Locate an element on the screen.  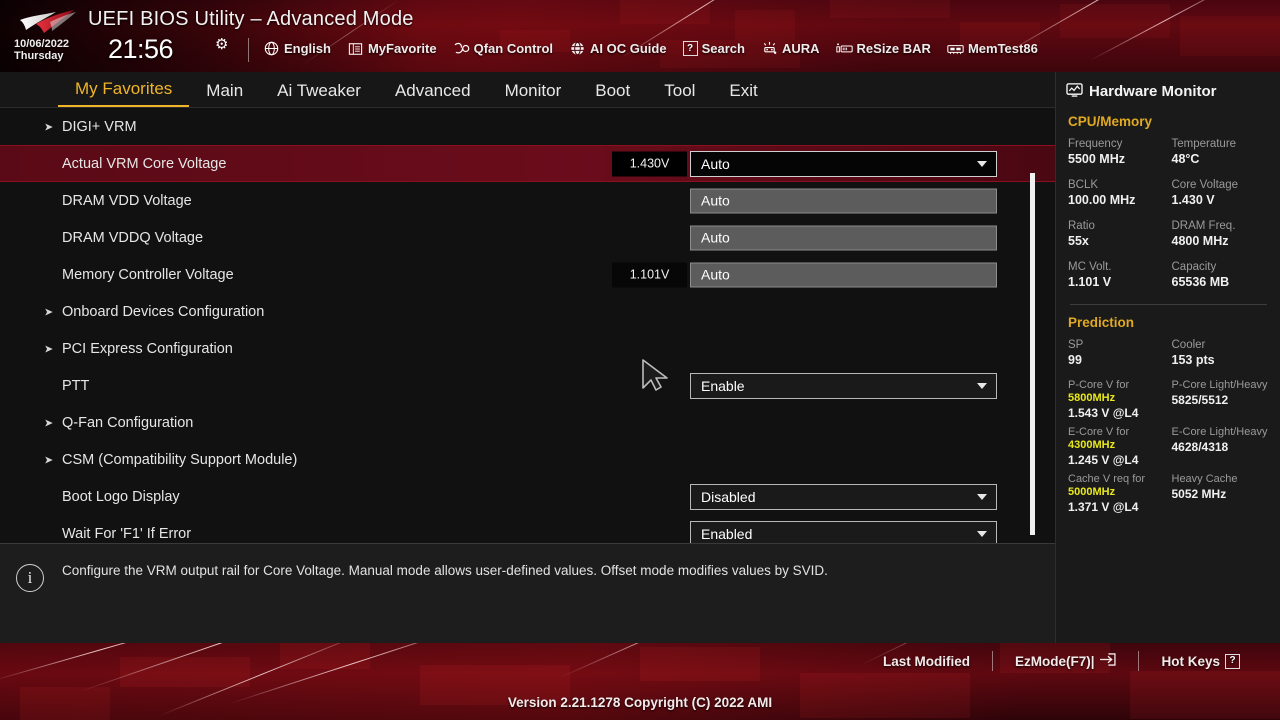
ezmode-button: EzMode(F7)| is located at coordinates (1066, 661).